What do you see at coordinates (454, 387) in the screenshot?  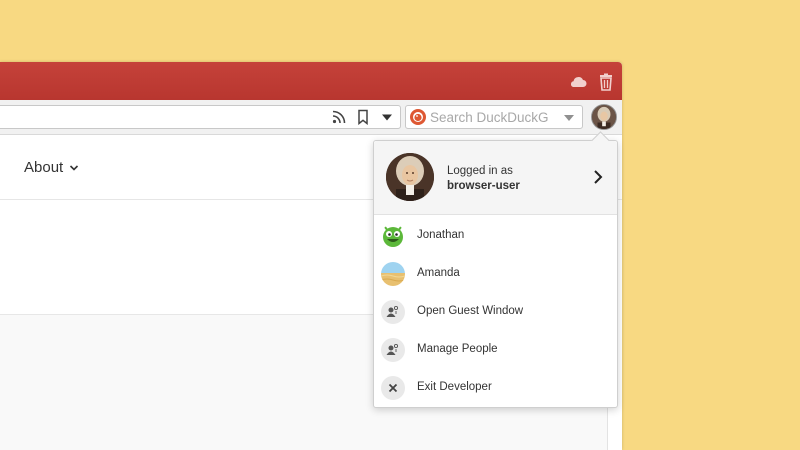 I see `exit-developer-label: Exit Developer` at bounding box center [454, 387].